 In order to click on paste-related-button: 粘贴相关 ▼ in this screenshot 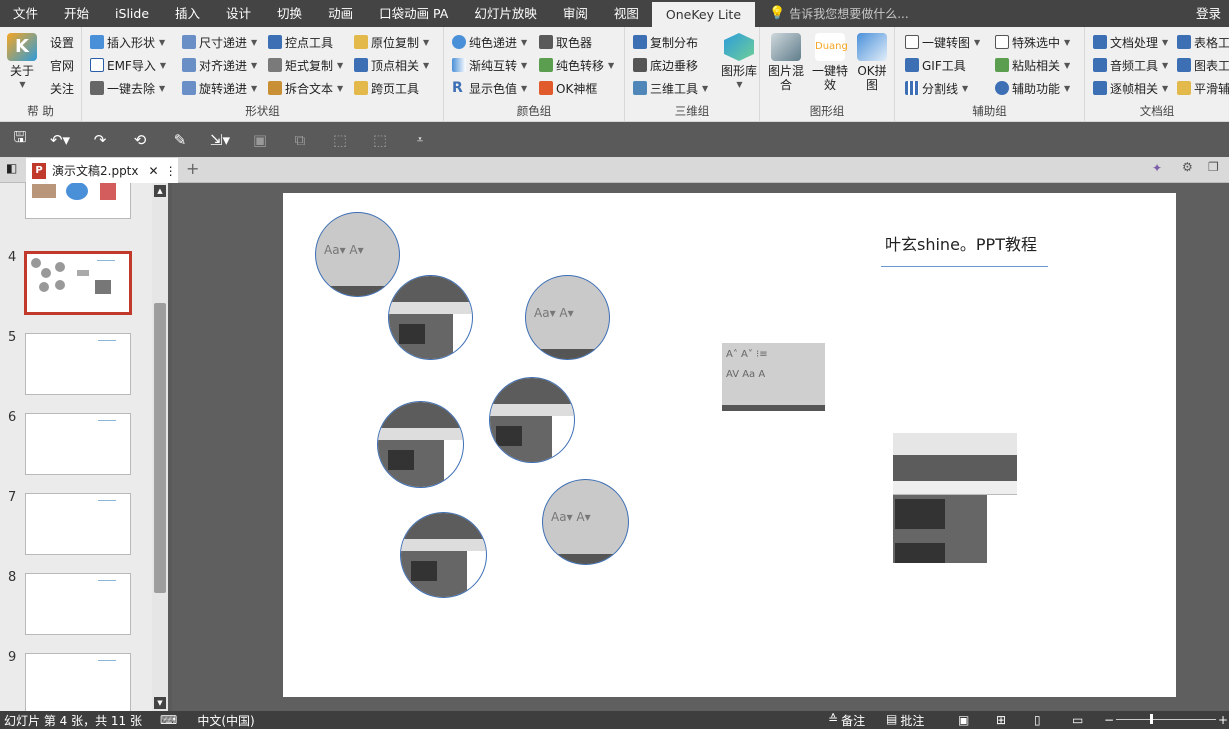, I will do `click(1032, 65)`.